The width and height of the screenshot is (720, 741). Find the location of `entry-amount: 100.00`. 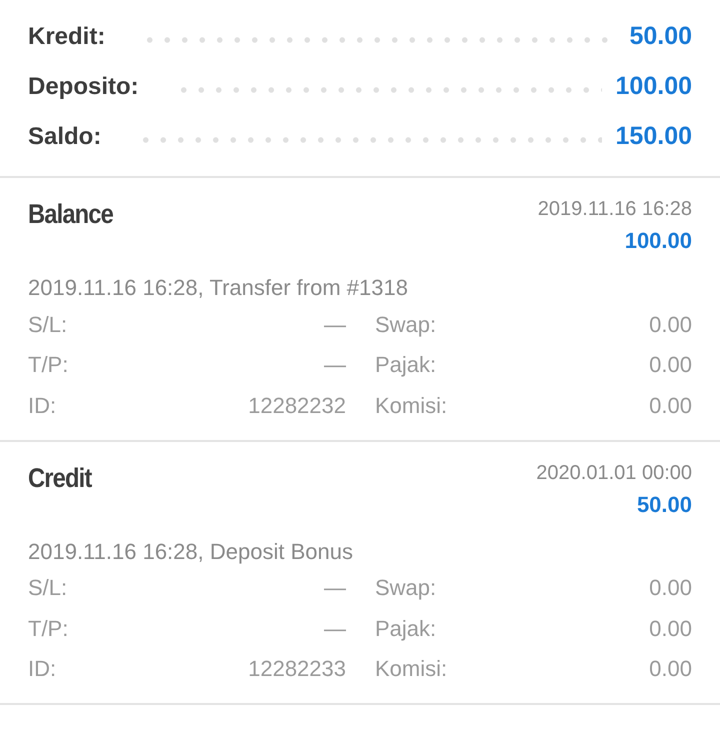

entry-amount: 100.00 is located at coordinates (658, 241).